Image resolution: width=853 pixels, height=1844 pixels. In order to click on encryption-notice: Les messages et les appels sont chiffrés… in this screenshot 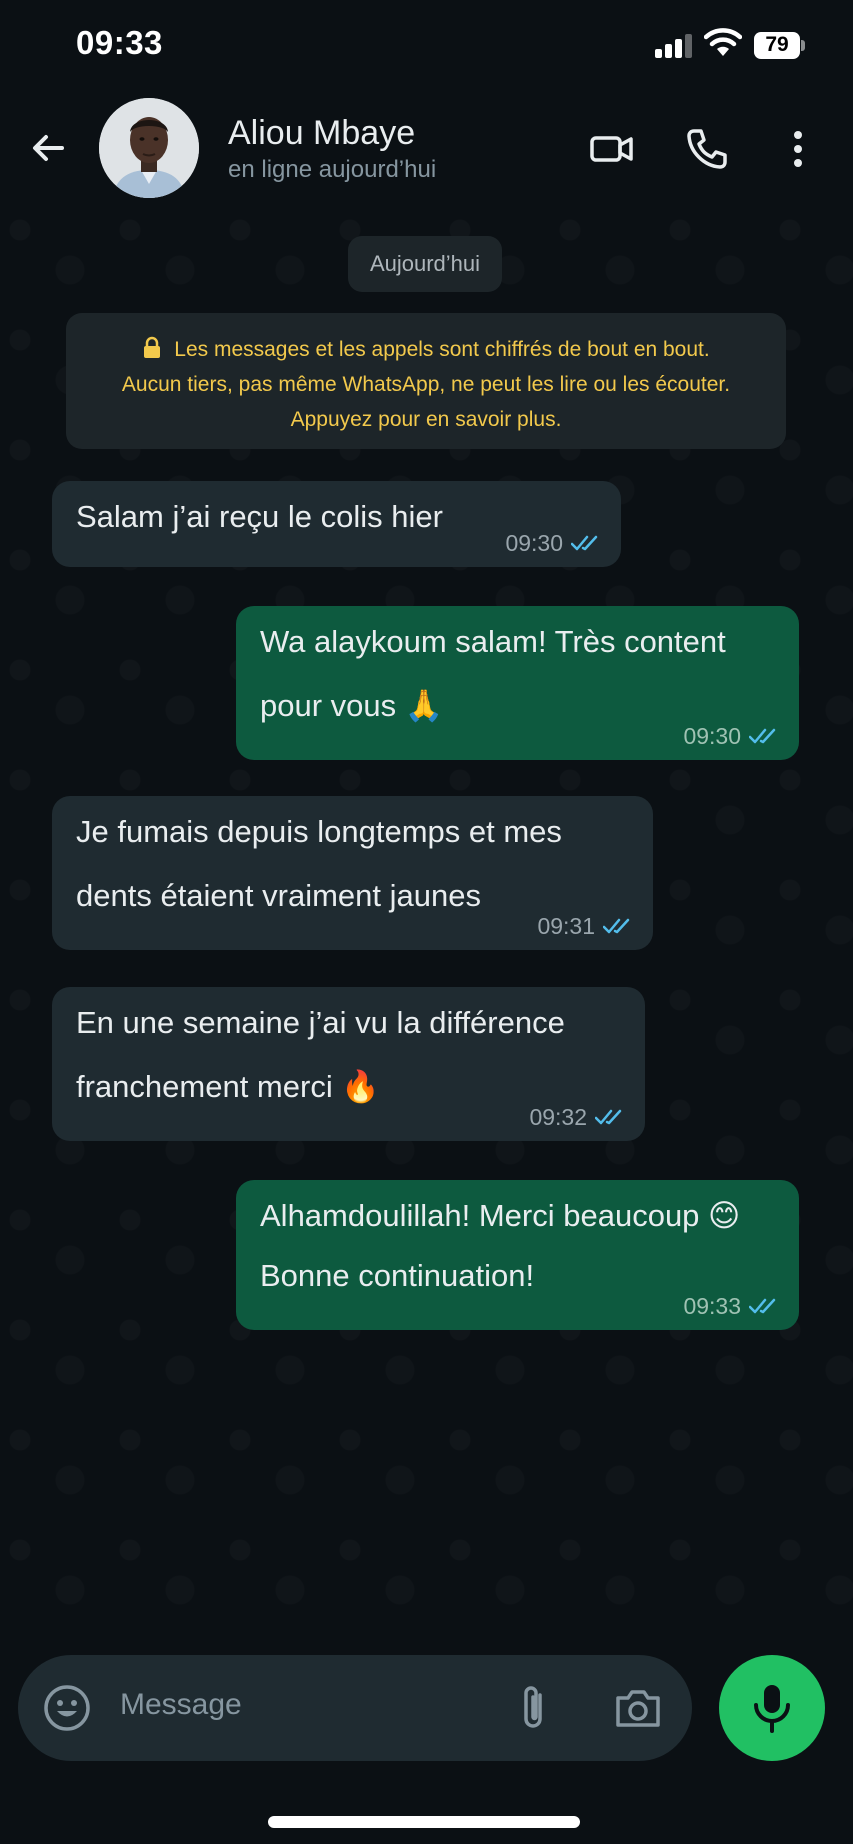, I will do `click(426, 381)`.